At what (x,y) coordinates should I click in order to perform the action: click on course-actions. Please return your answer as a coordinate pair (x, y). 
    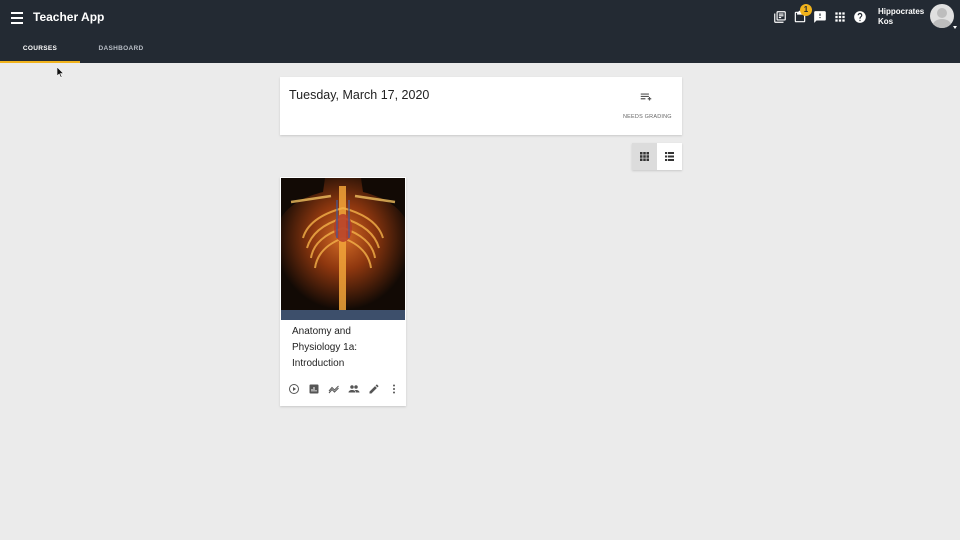
    Looking at the image, I should click on (344, 390).